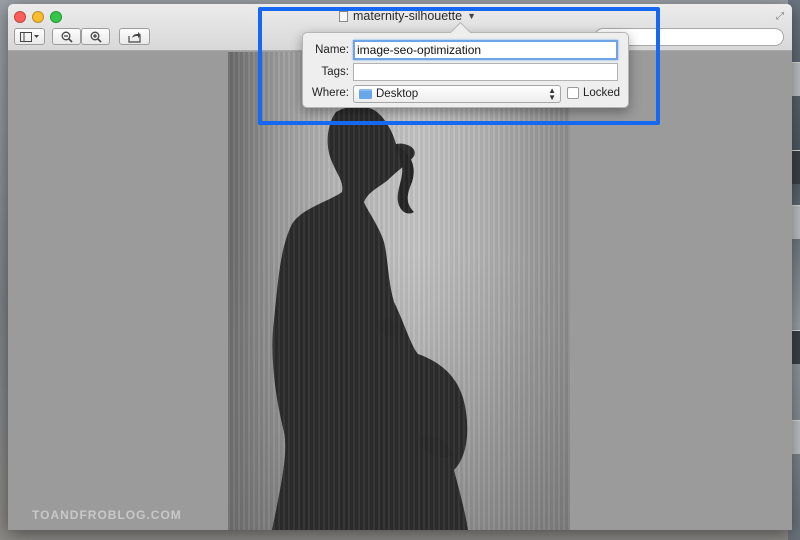 The width and height of the screenshot is (800, 540). What do you see at coordinates (601, 93) in the screenshot?
I see `locked-label: Locked` at bounding box center [601, 93].